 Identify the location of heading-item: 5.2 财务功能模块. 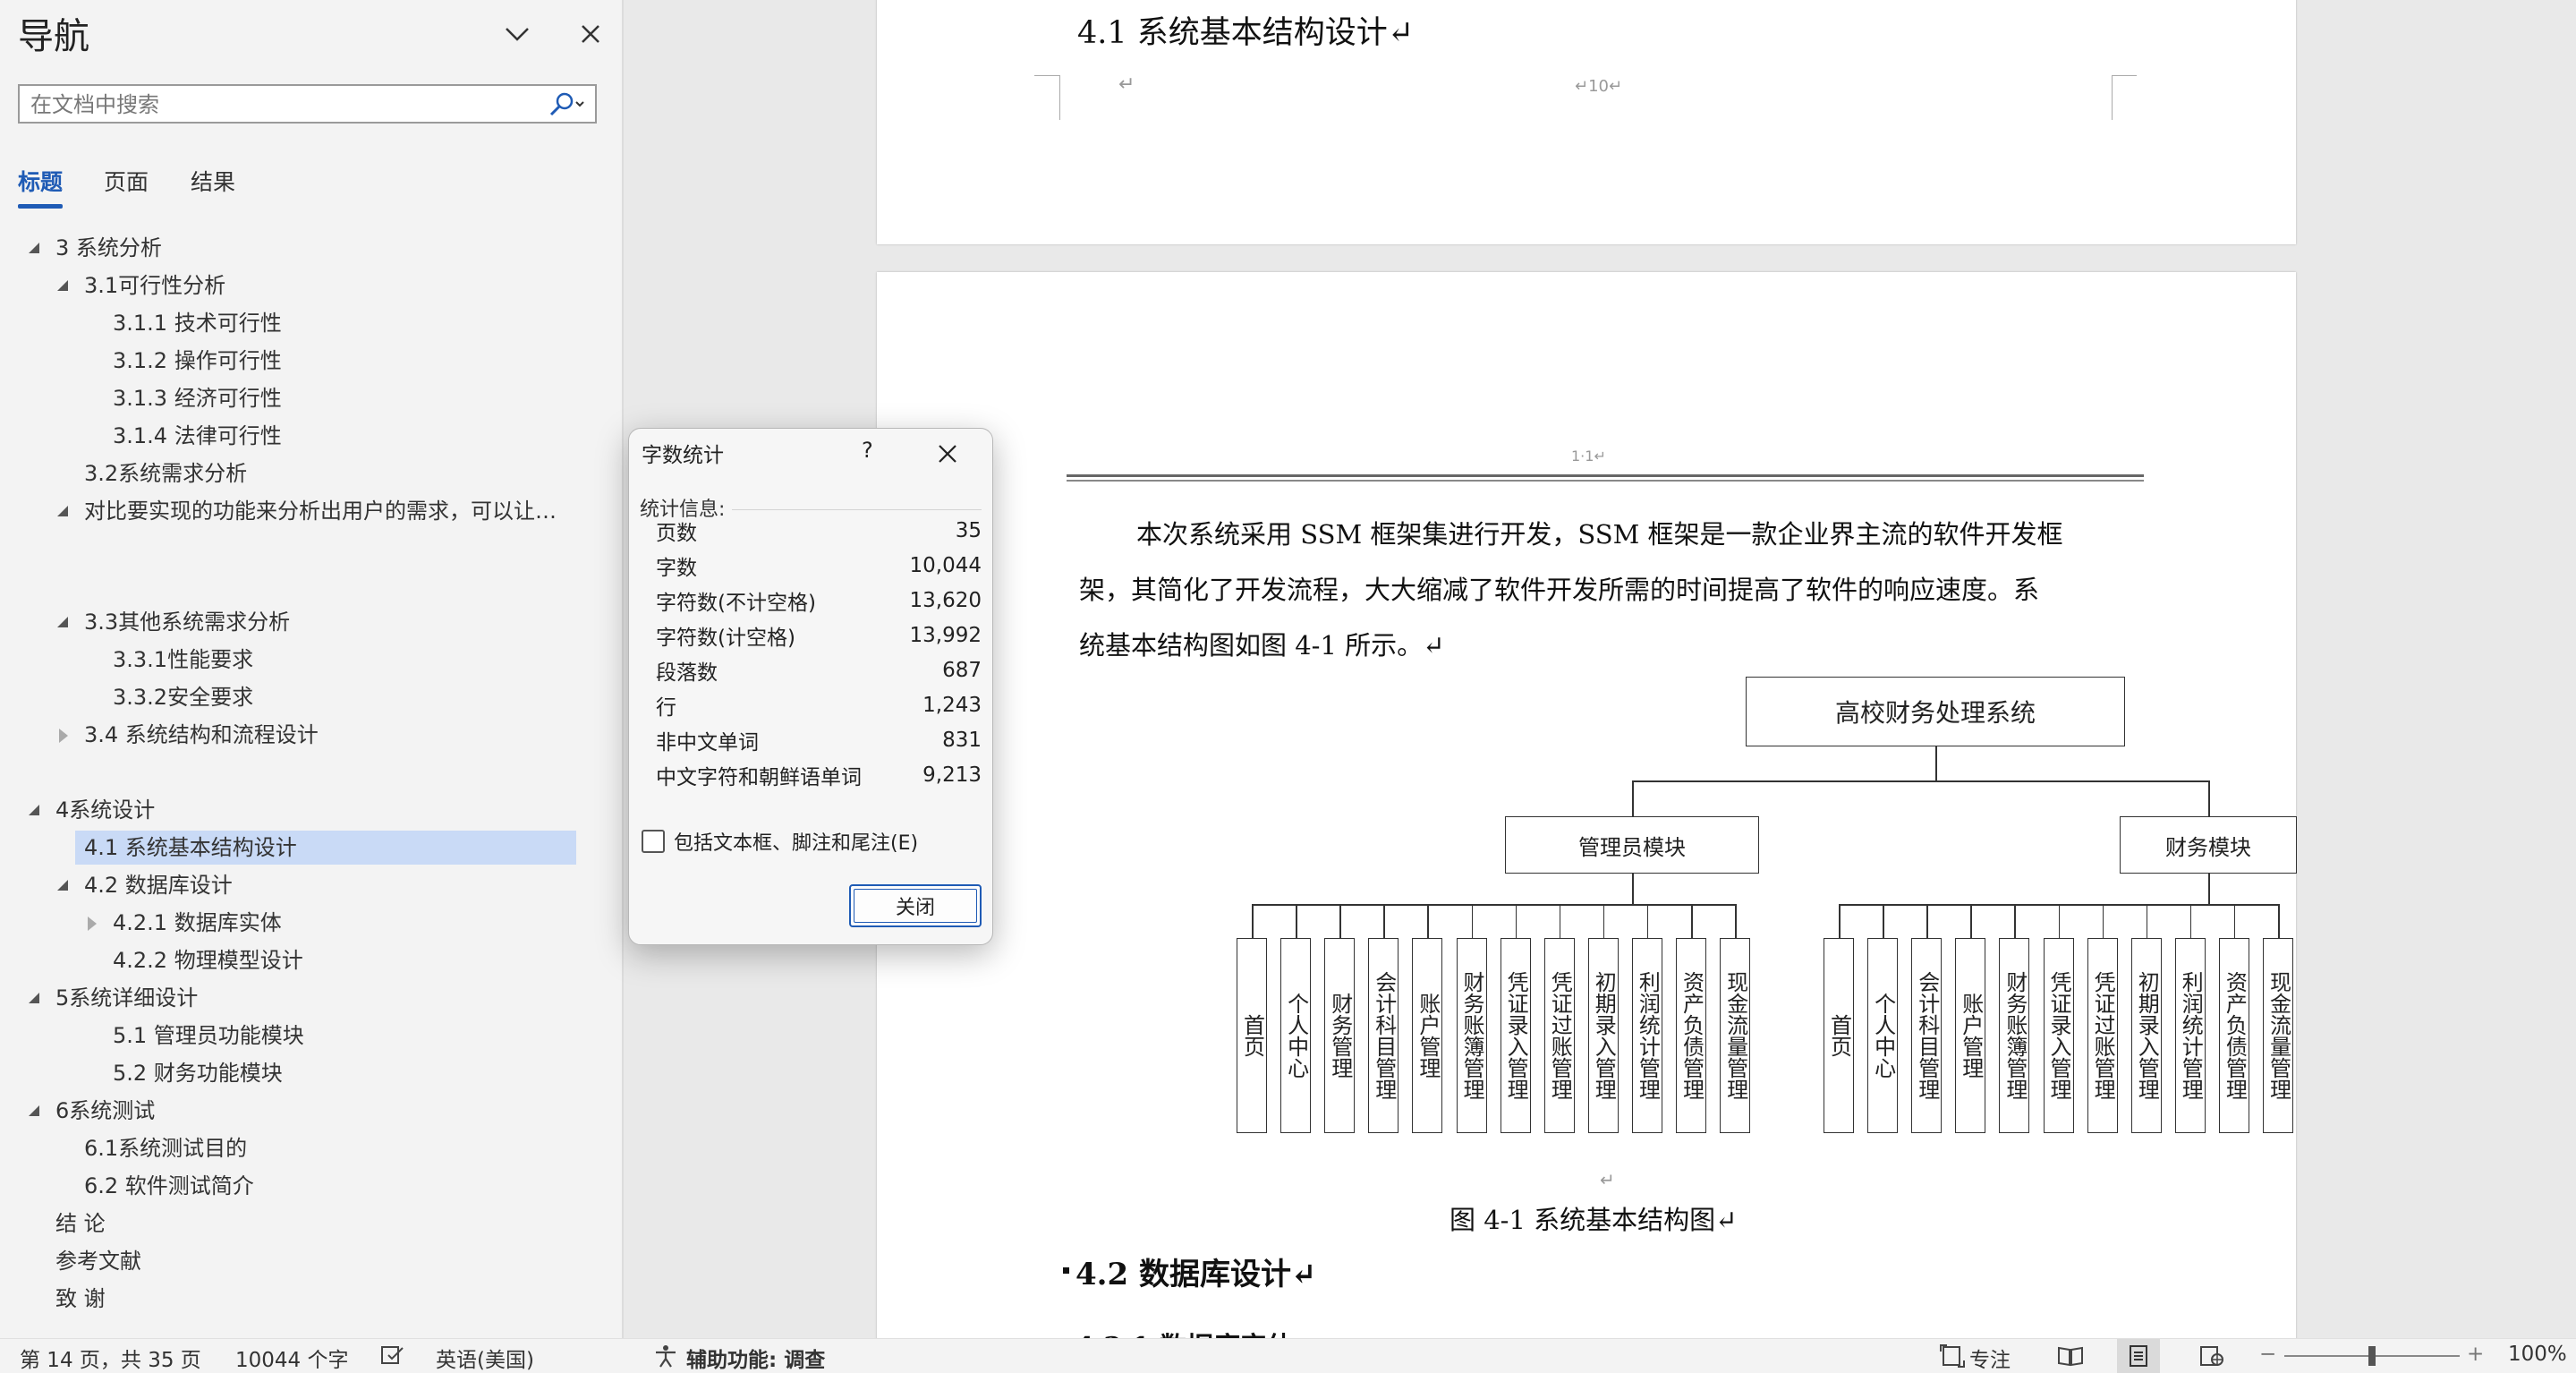
(295, 1073).